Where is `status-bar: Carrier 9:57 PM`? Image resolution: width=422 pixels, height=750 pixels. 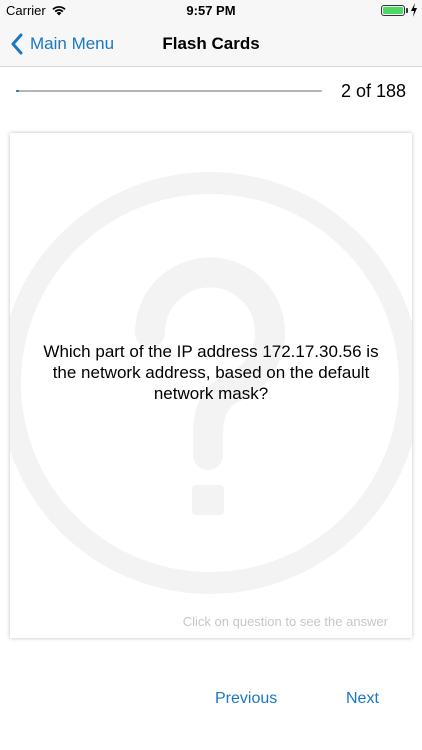 status-bar: Carrier 9:57 PM is located at coordinates (211, 11).